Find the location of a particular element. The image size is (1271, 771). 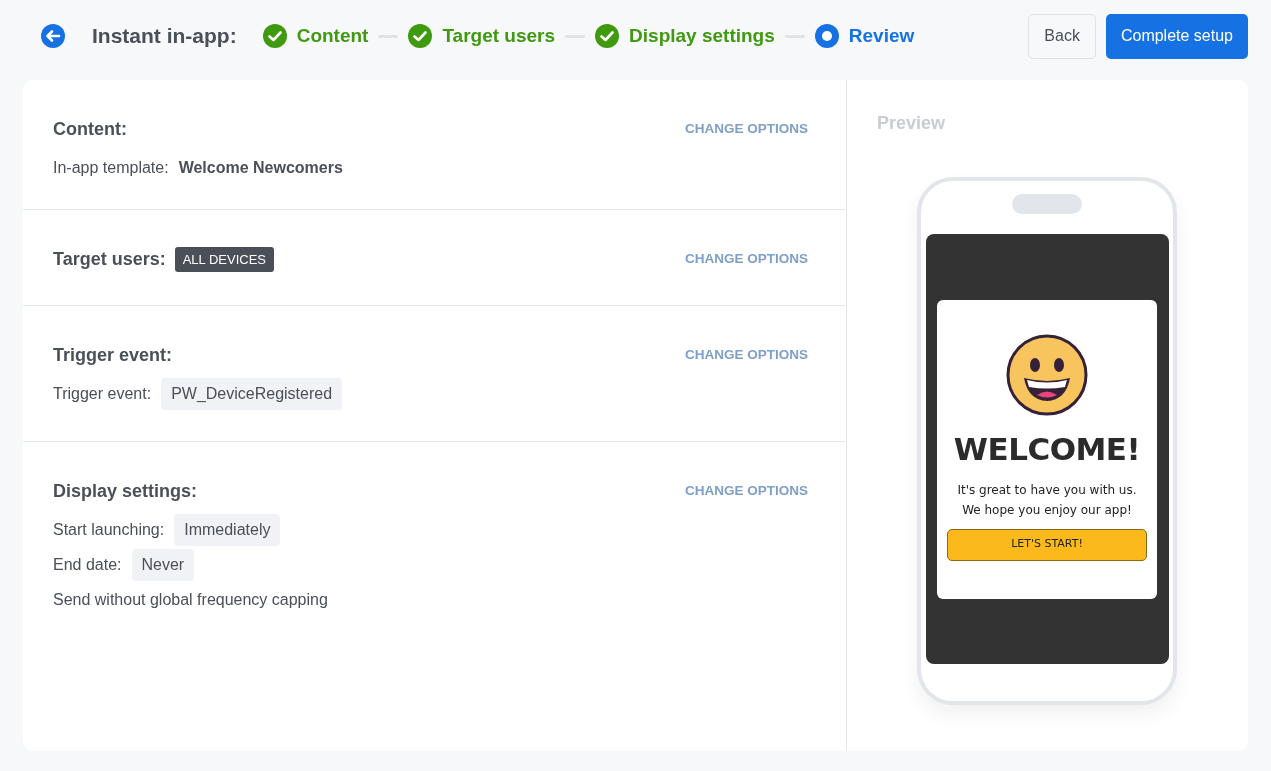

value-chip: PW_DeviceRegistered is located at coordinates (252, 394).